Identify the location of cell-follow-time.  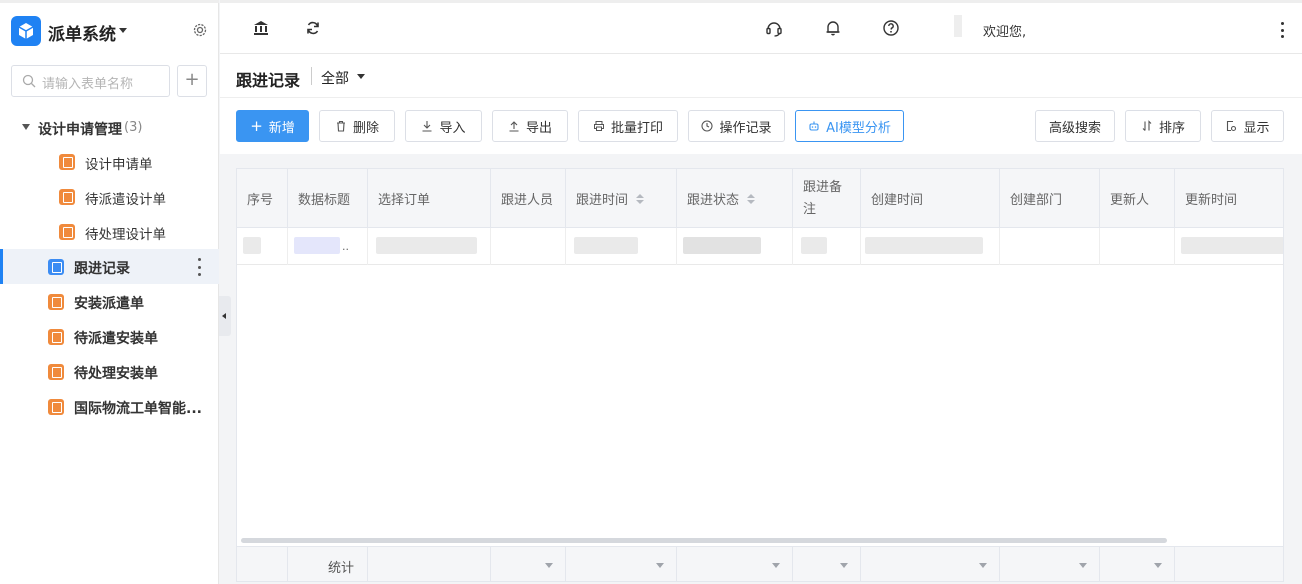
(621, 246).